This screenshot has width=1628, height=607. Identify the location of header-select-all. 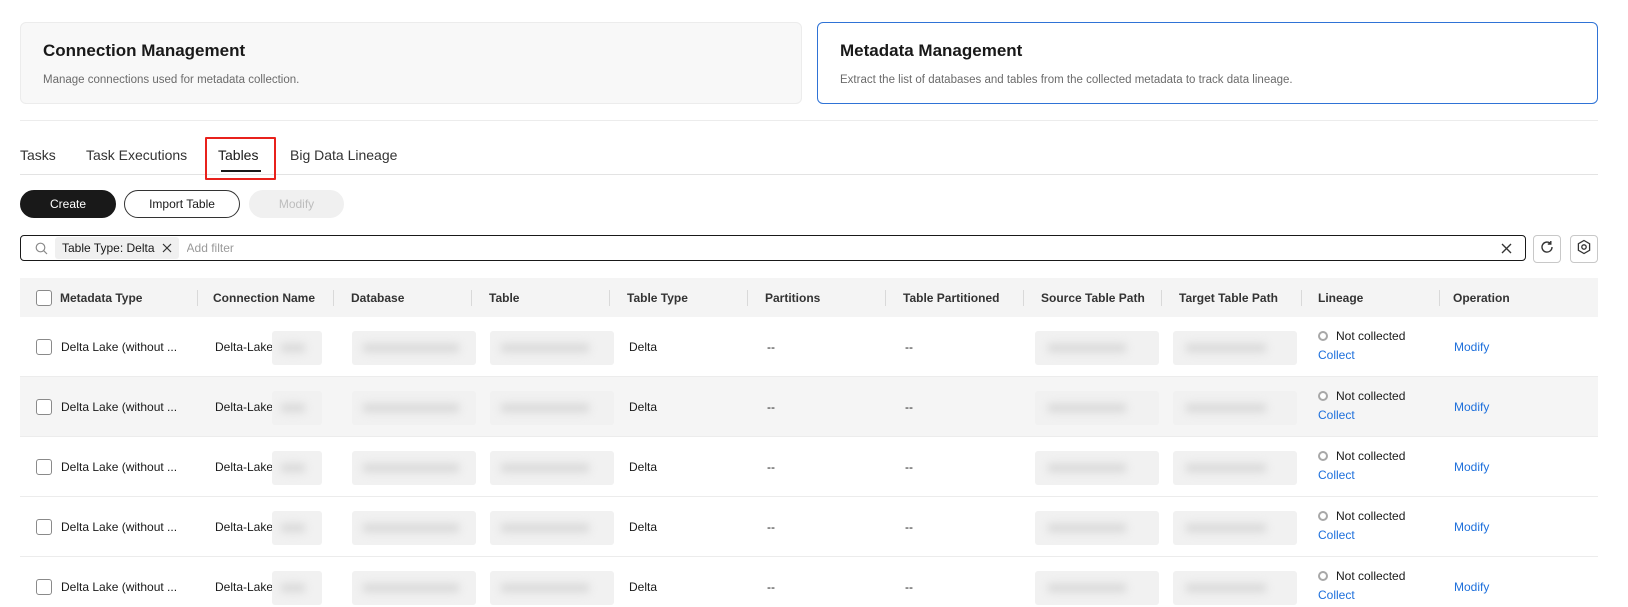
(44, 297).